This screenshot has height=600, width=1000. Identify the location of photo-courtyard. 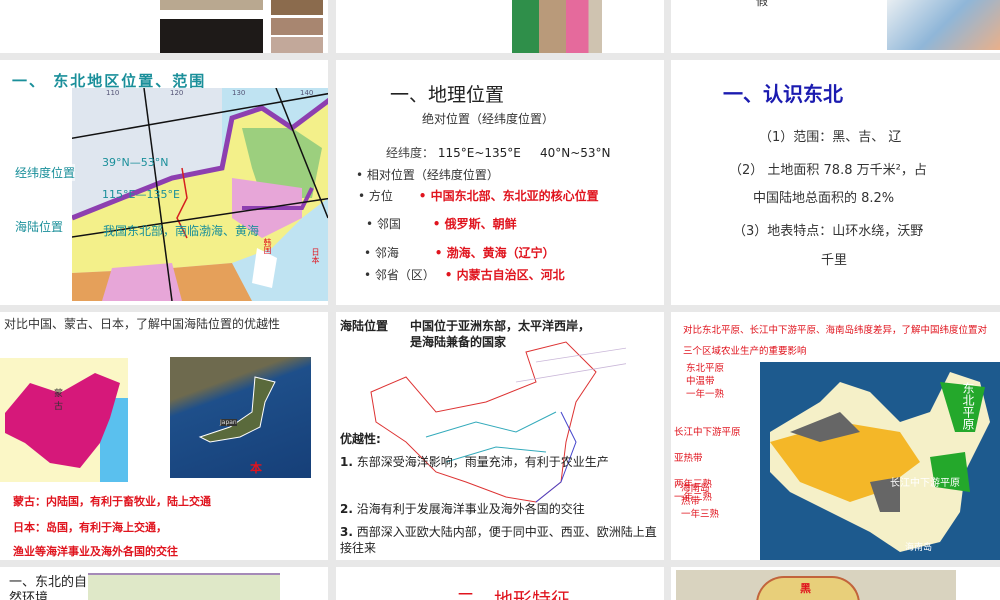
(211, 5).